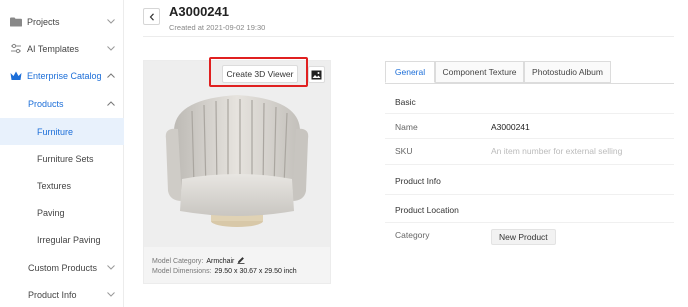 This screenshot has width=688, height=307. Describe the element at coordinates (408, 36) in the screenshot. I see `header-divider` at that location.